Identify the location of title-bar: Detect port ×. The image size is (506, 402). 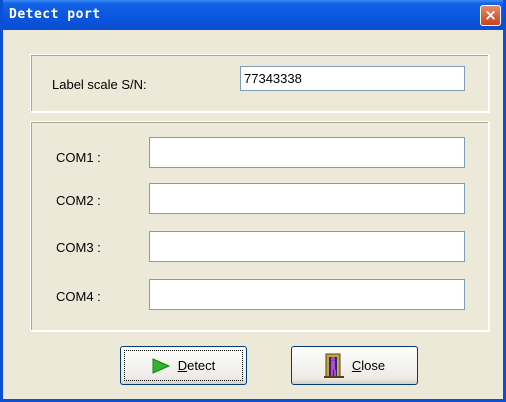
(253, 15).